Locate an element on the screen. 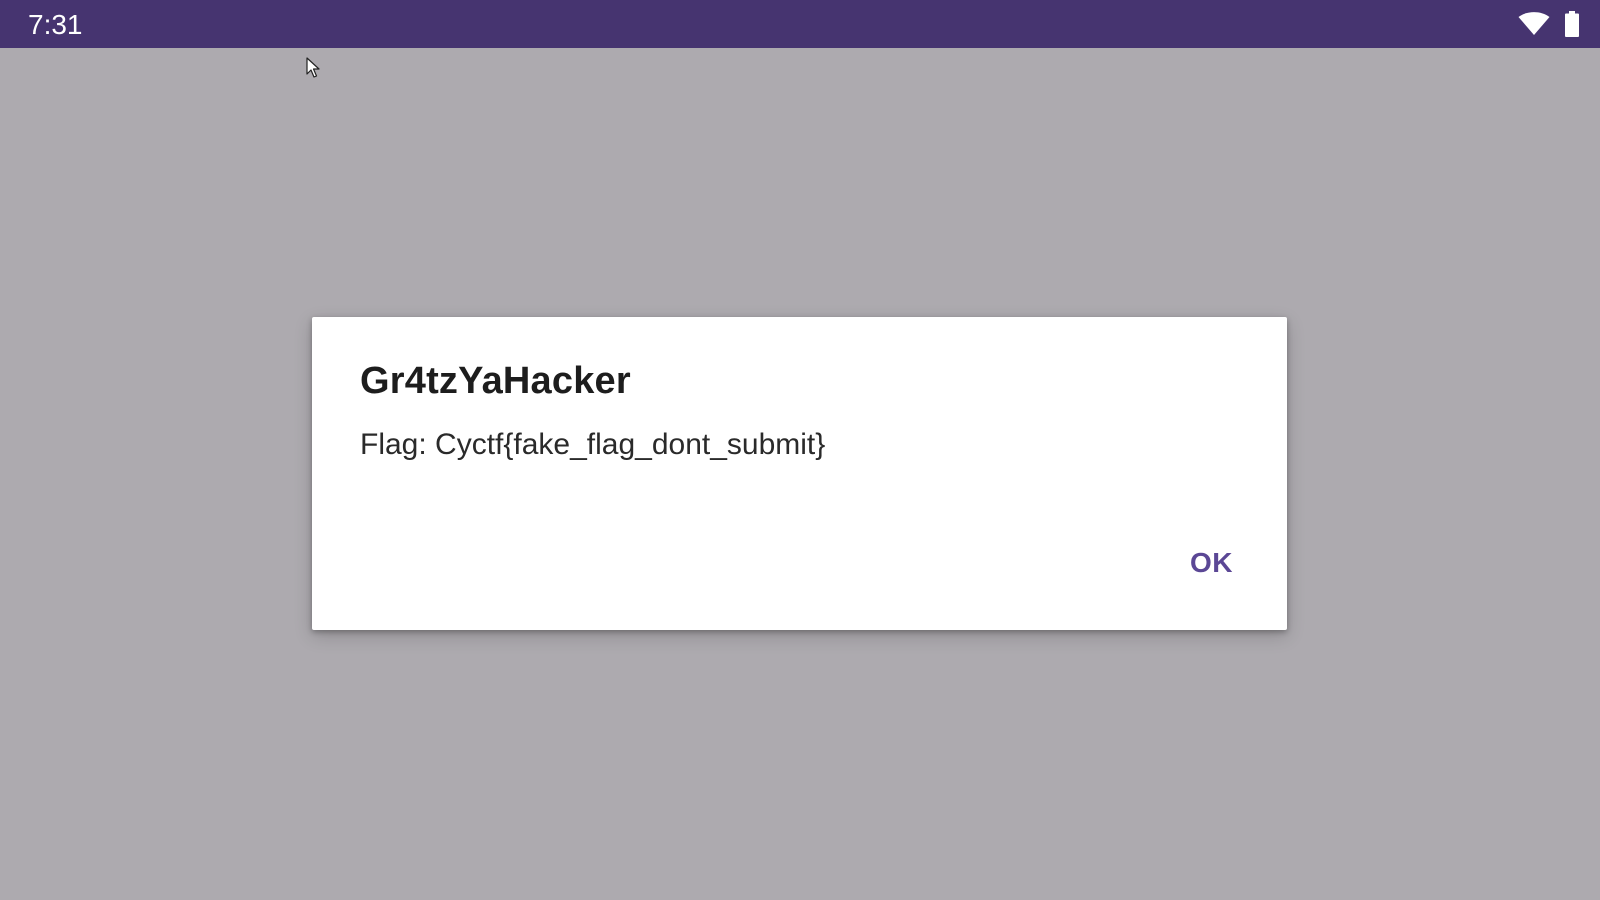 The height and width of the screenshot is (900, 1600). battery-icon is located at coordinates (1572, 24).